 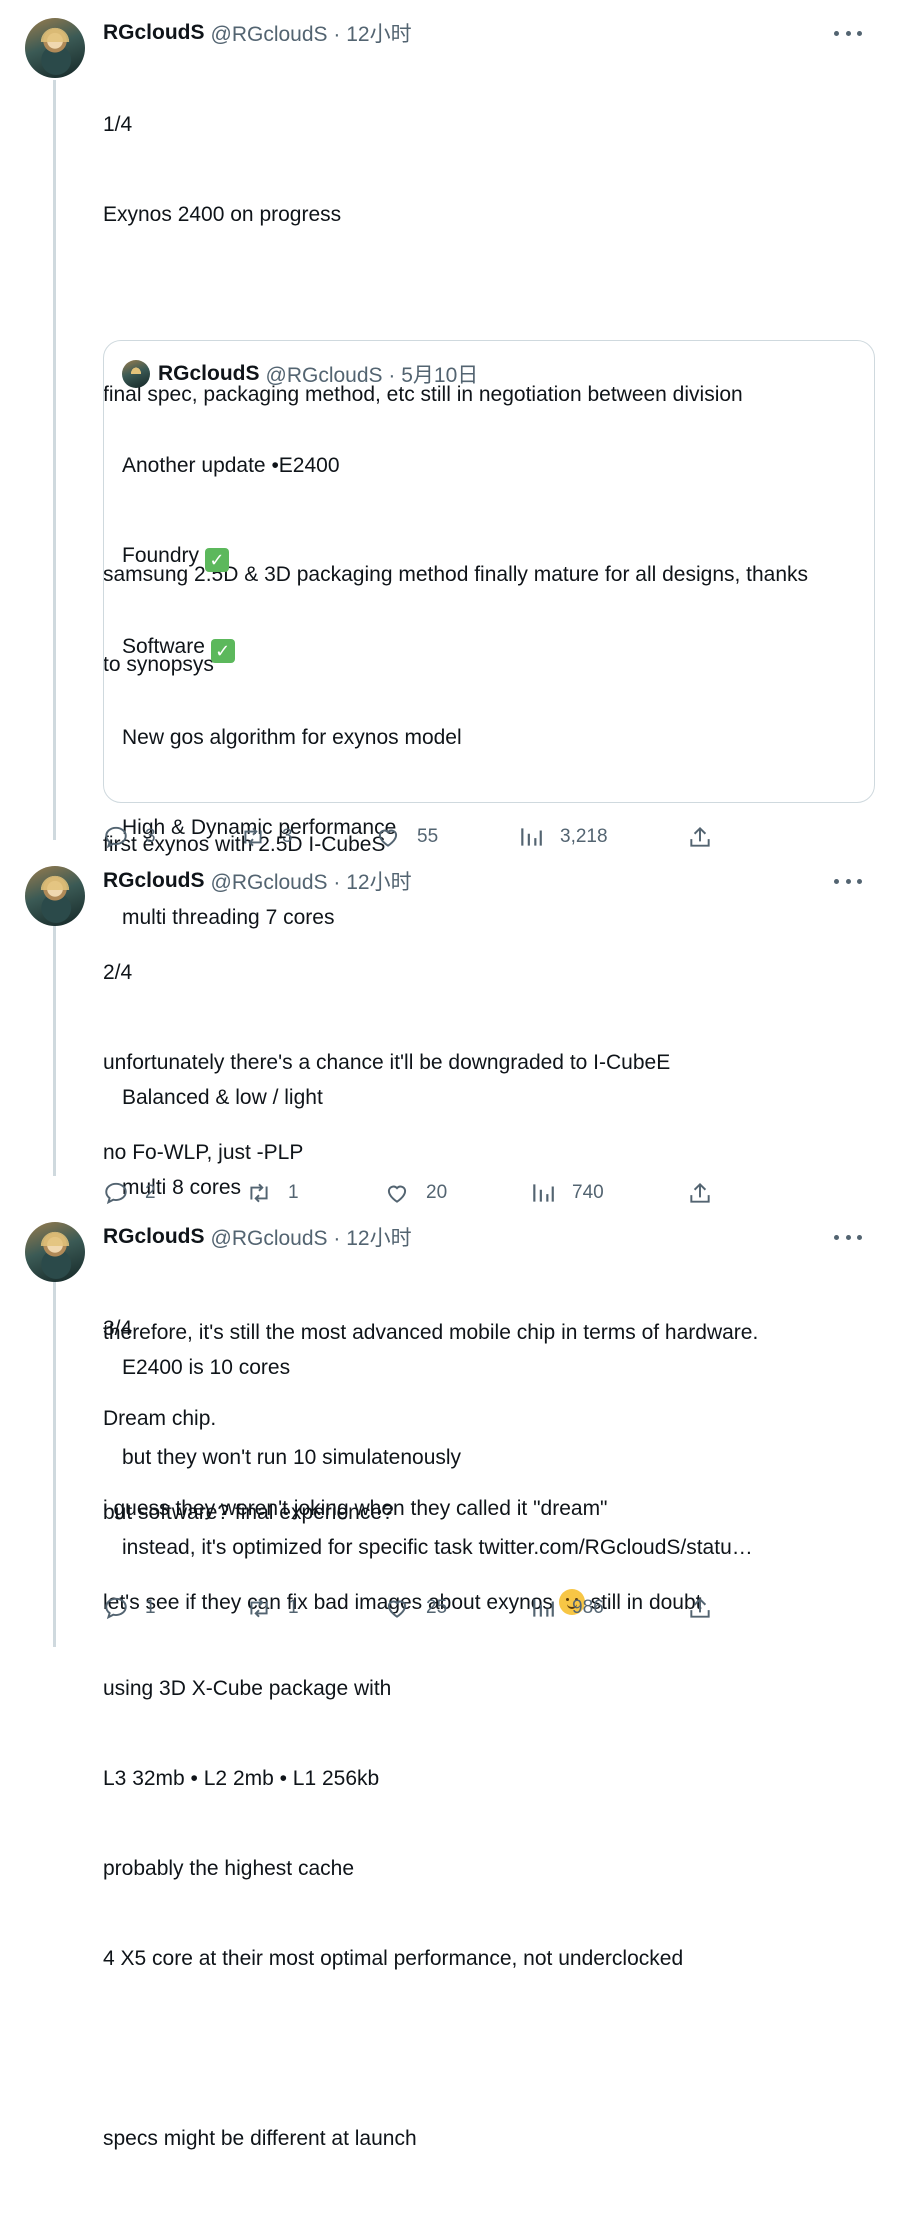 What do you see at coordinates (415, 1608) in the screenshot?
I see `like-button: 25` at bounding box center [415, 1608].